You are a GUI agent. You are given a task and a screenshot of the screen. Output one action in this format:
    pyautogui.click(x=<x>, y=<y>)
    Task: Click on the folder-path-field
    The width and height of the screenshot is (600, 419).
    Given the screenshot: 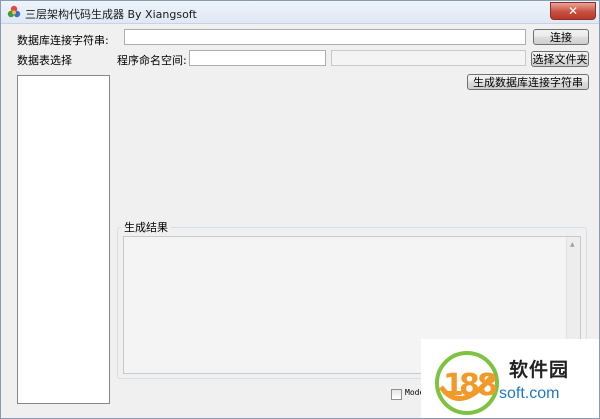 What is the action you would take?
    pyautogui.click(x=428, y=58)
    